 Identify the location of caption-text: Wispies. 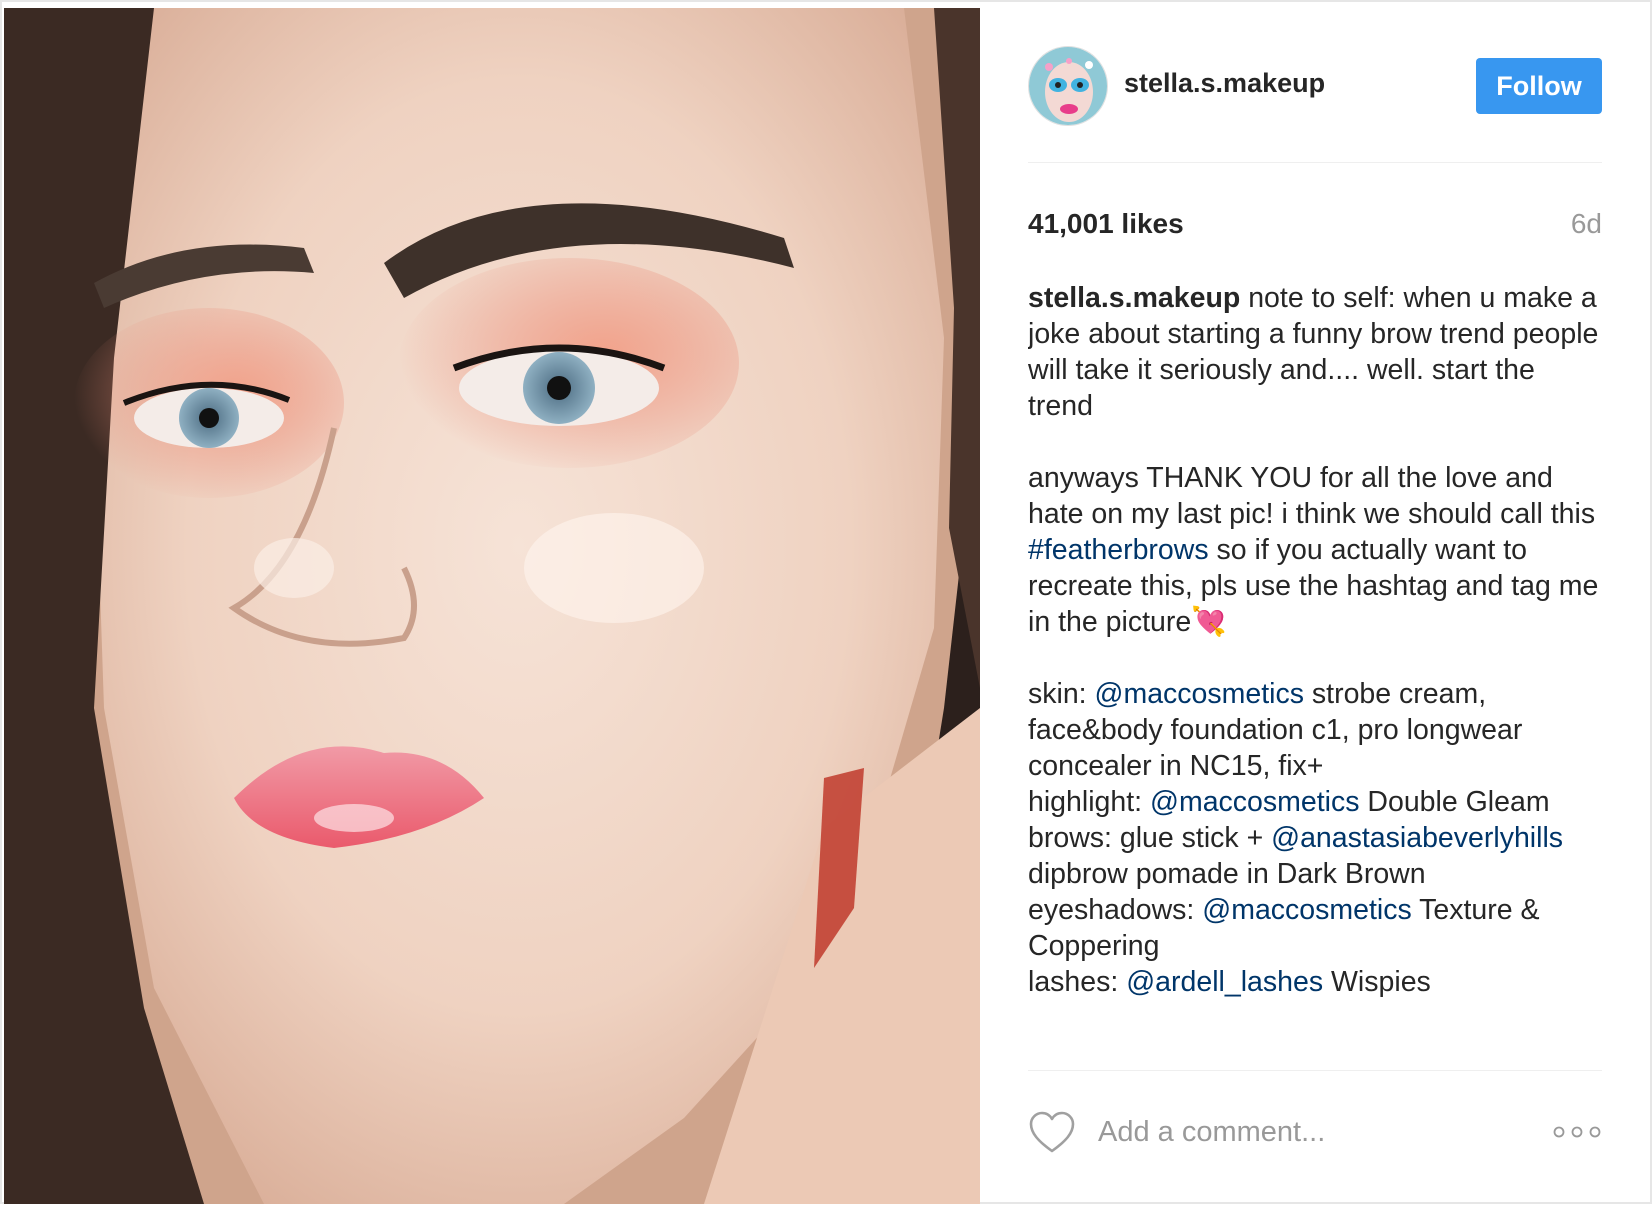
(1377, 982).